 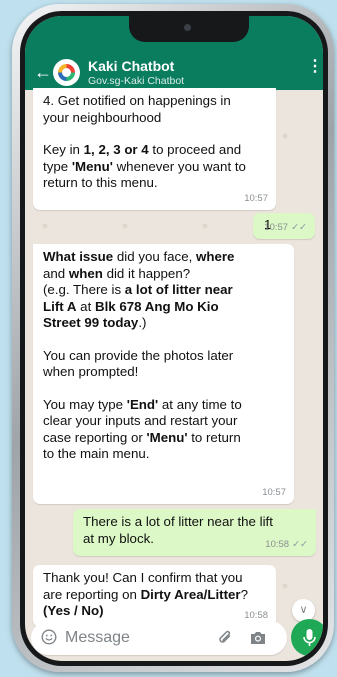 I want to click on message-line: return to this menu., so click(x=100, y=182).